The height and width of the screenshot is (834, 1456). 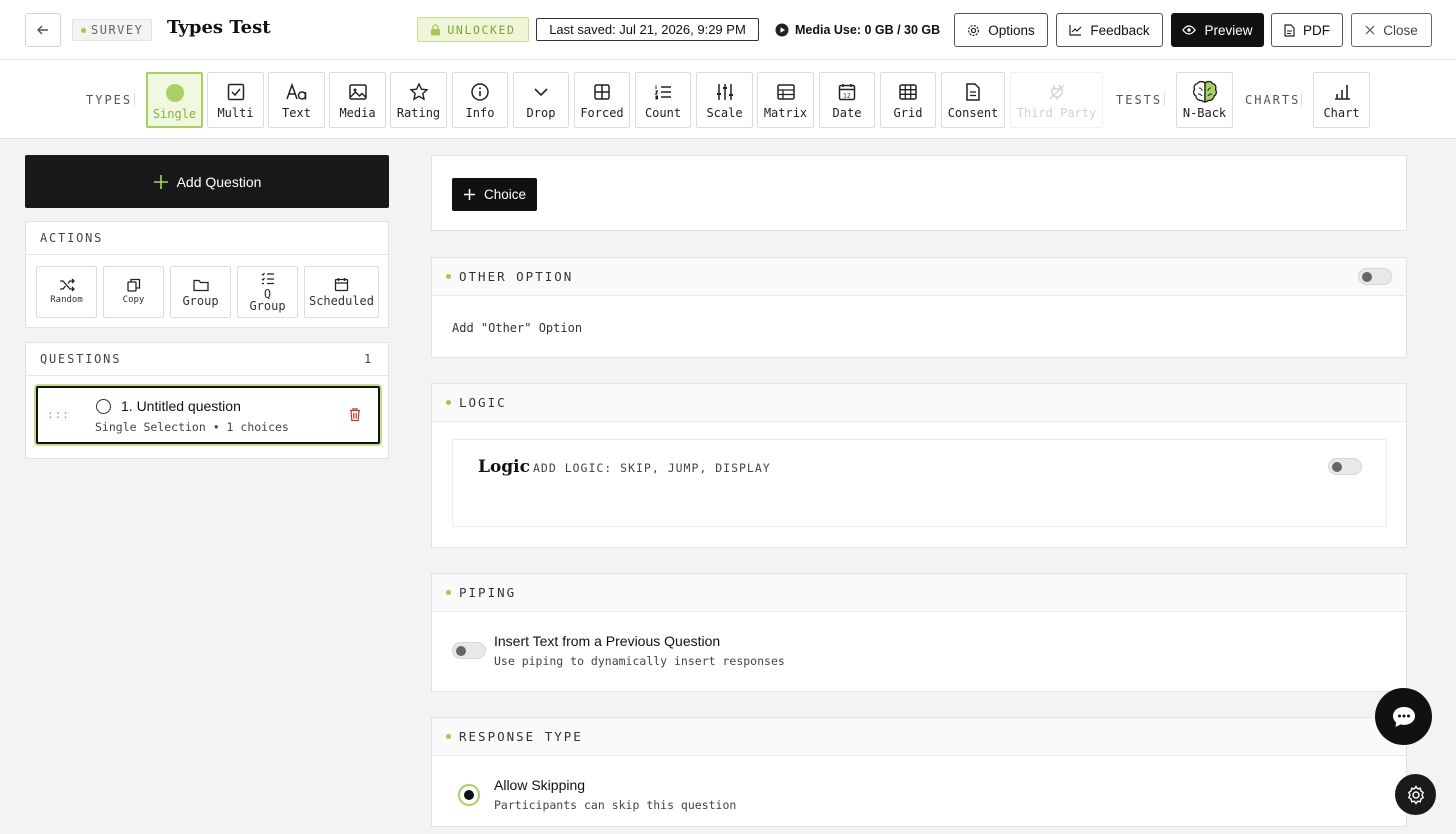 What do you see at coordinates (1375, 276) in the screenshot?
I see `other-option-toggle` at bounding box center [1375, 276].